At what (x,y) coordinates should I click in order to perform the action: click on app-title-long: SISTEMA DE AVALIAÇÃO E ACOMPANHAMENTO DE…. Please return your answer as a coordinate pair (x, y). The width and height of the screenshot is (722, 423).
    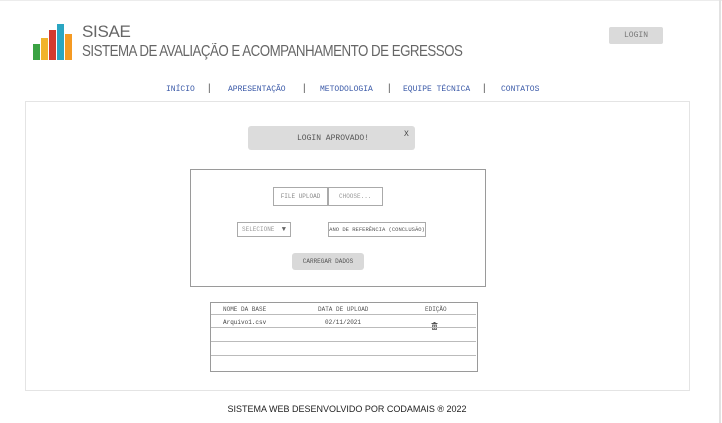
    Looking at the image, I should click on (272, 51).